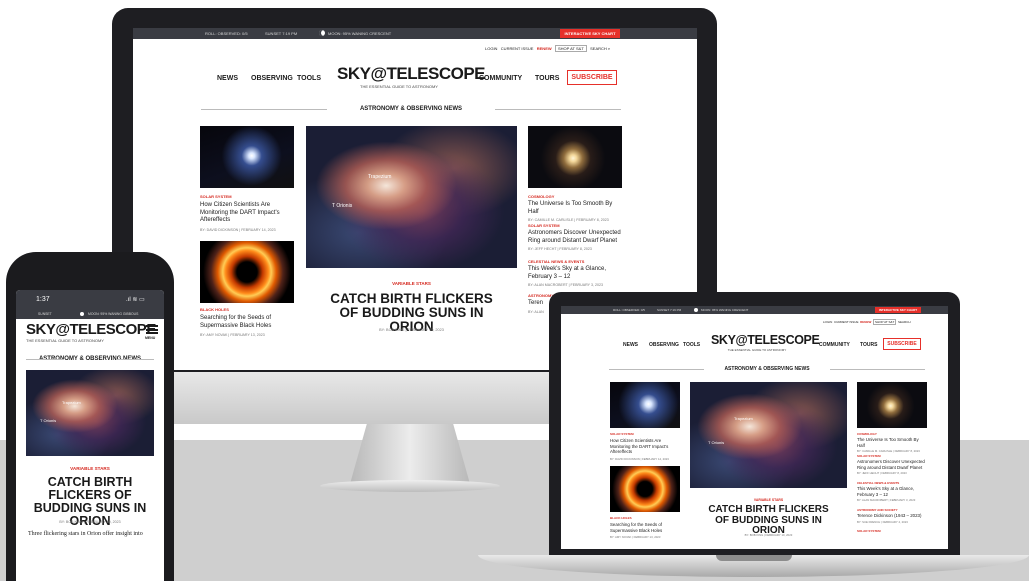 This screenshot has height=581, width=1029. I want to click on hamburger-menu-icon, so click(152, 329).